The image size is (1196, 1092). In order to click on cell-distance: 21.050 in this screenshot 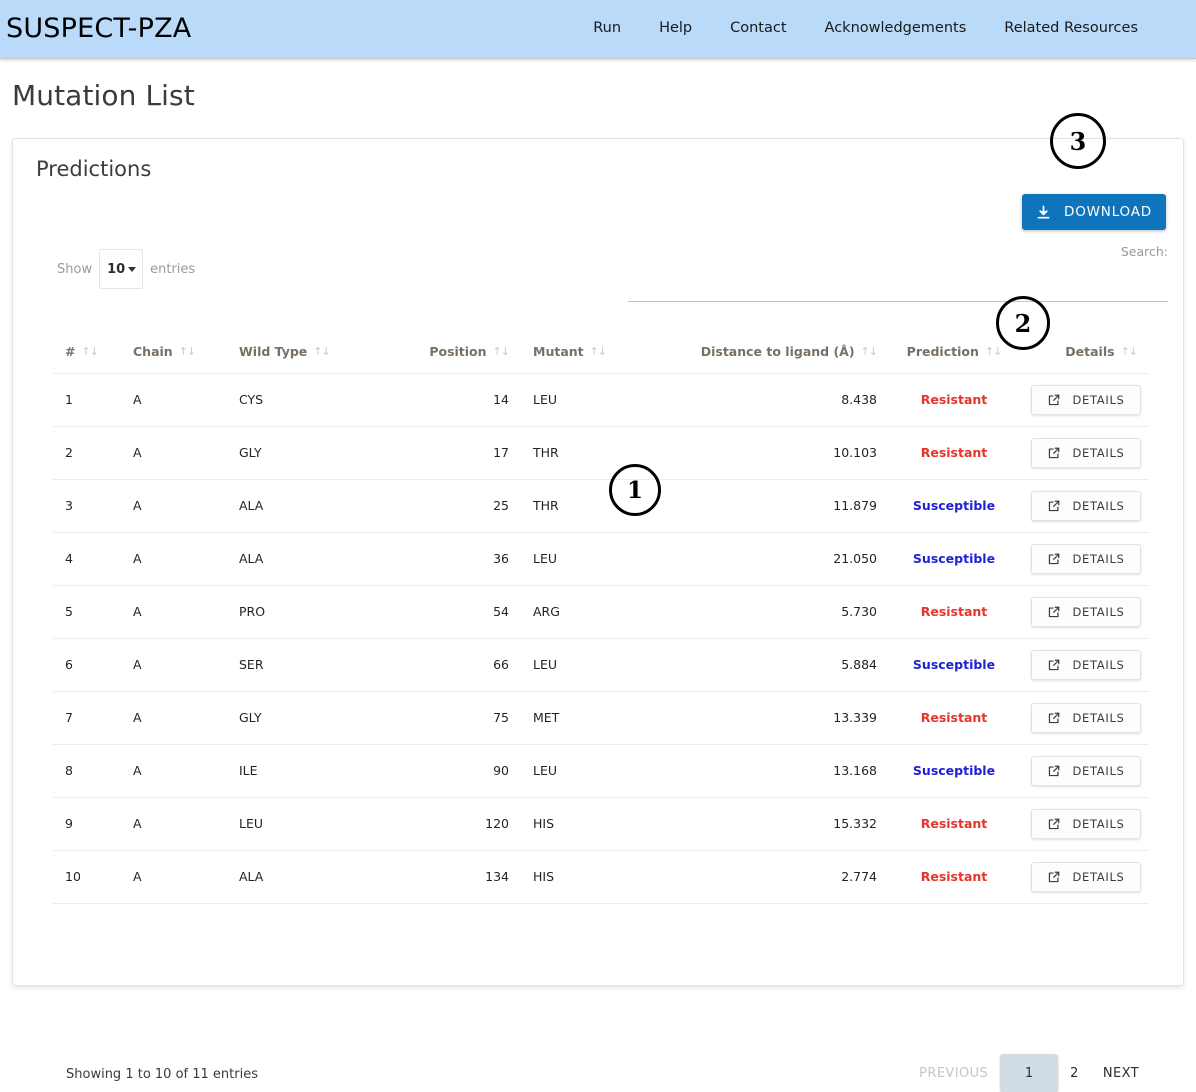, I will do `click(769, 559)`.